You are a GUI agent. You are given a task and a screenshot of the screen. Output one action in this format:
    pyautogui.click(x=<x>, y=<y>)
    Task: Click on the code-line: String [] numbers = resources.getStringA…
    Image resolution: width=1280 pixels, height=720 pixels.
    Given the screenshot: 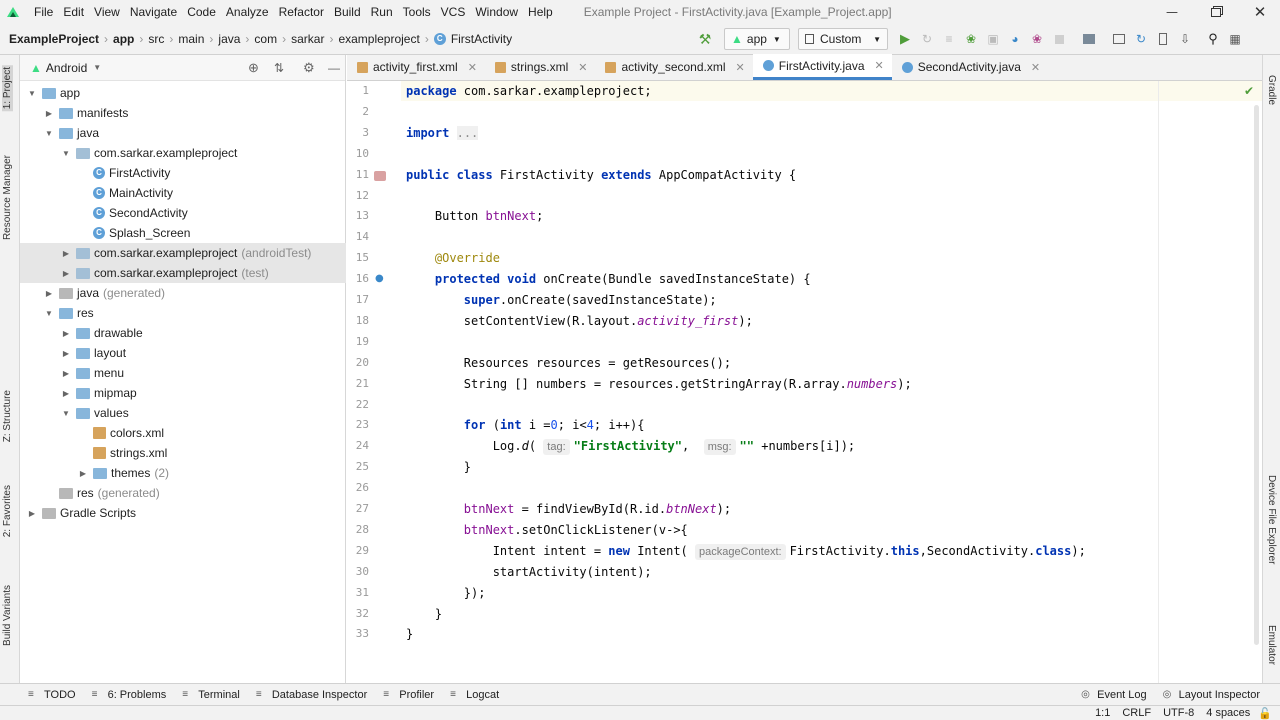 What is the action you would take?
    pyautogui.click(x=659, y=384)
    